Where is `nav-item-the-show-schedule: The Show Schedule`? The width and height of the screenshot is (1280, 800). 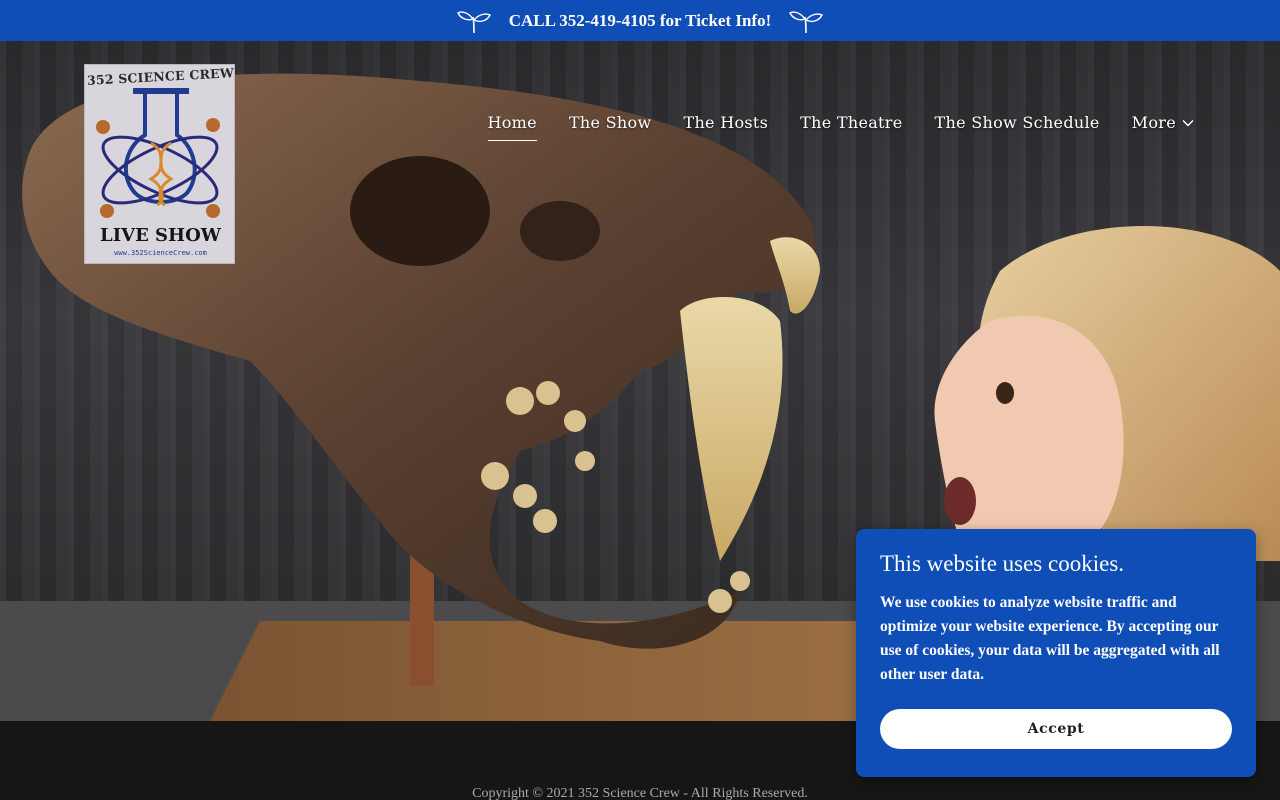 nav-item-the-show-schedule: The Show Schedule is located at coordinates (1017, 125).